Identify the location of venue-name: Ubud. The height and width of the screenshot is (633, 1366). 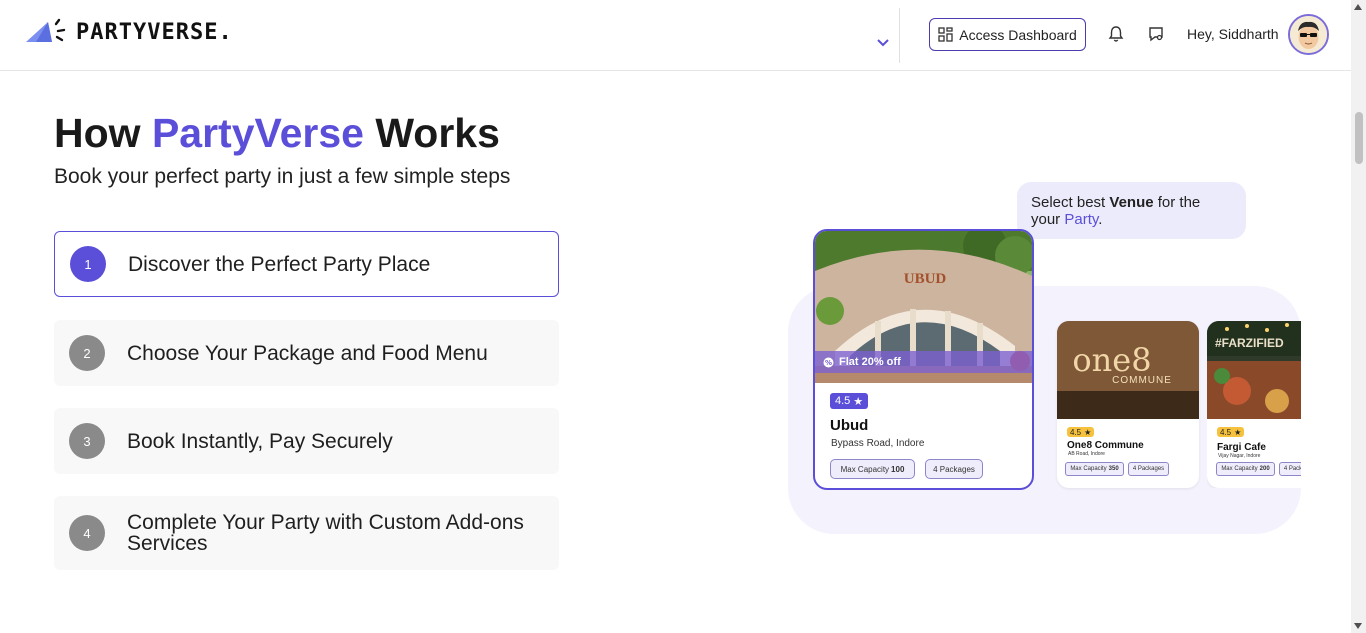
(849, 425).